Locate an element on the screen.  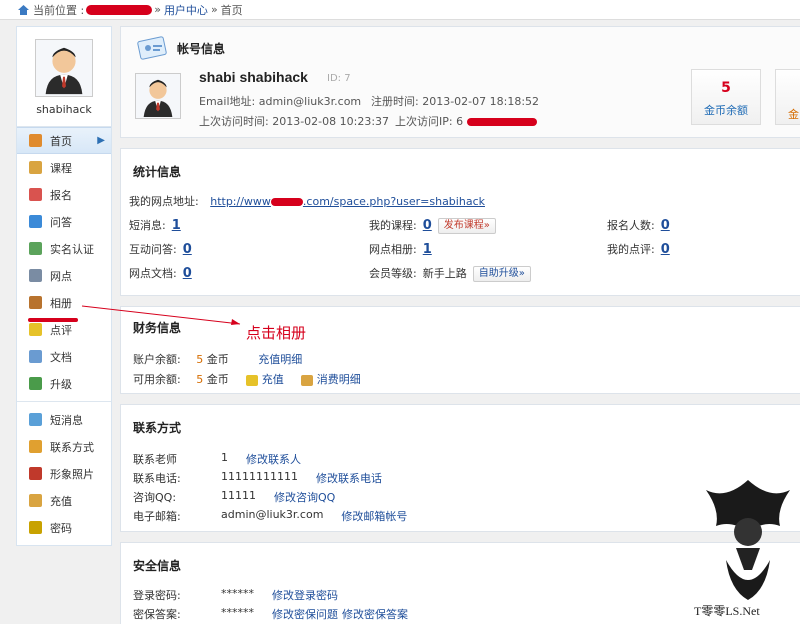
site-url-label: 我的网点地址: is located at coordinates (164, 201).